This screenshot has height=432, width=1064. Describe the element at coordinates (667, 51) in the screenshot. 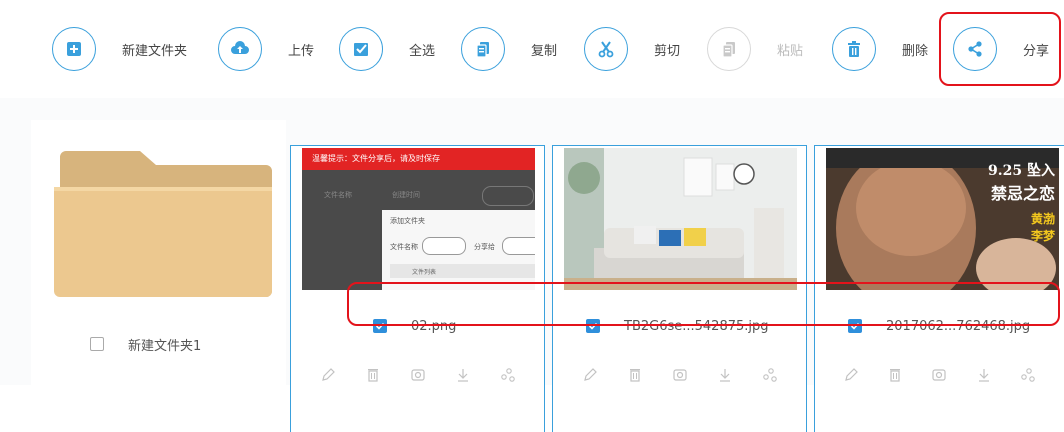

I see `cut-label: 剪切` at that location.